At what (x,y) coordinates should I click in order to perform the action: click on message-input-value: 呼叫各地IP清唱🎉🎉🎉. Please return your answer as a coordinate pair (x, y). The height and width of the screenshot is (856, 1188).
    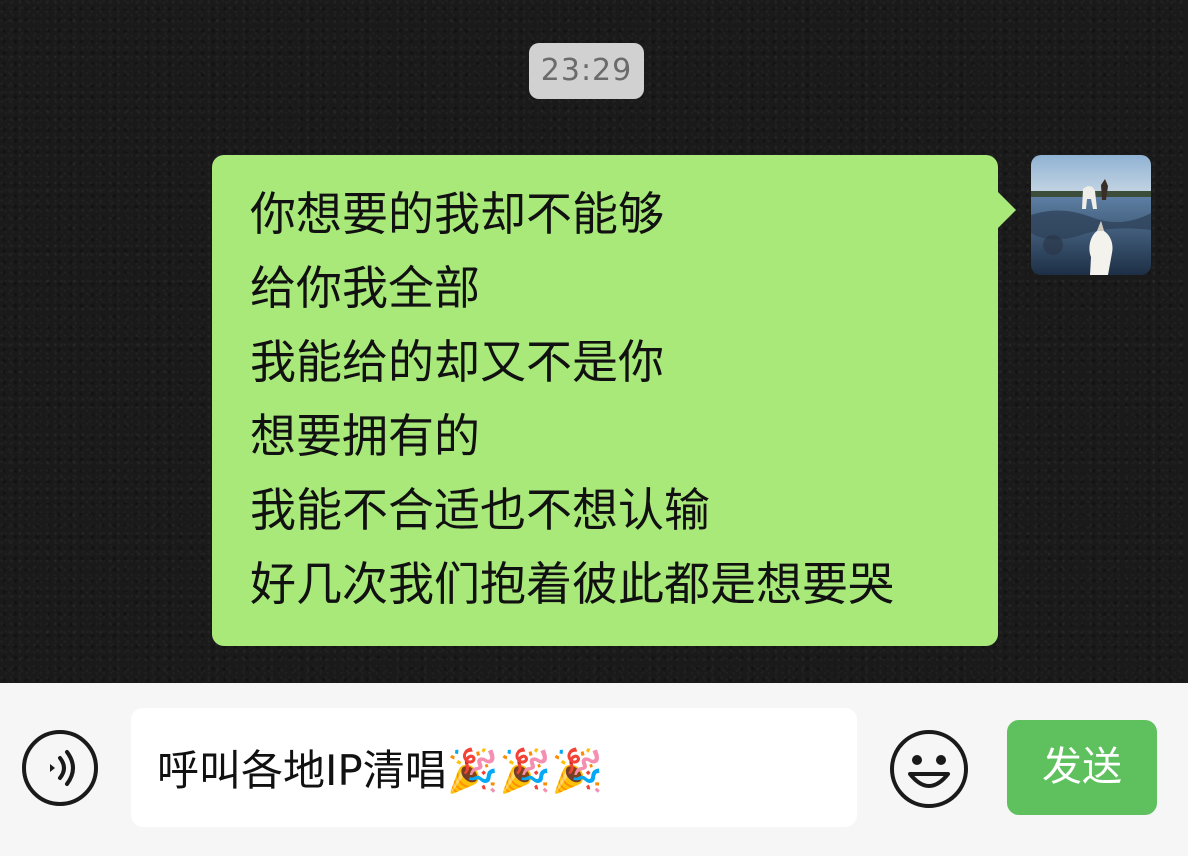
    Looking at the image, I should click on (380, 770).